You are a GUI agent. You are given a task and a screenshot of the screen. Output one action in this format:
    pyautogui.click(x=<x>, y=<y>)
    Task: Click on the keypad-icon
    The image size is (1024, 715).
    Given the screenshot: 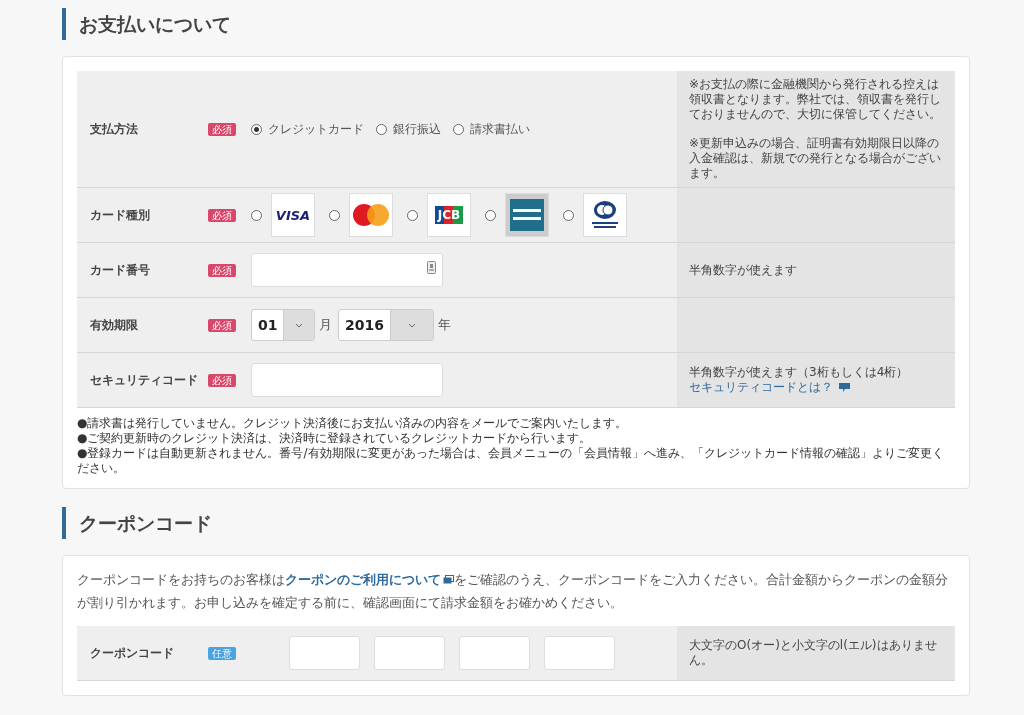 What is the action you would take?
    pyautogui.click(x=431, y=267)
    